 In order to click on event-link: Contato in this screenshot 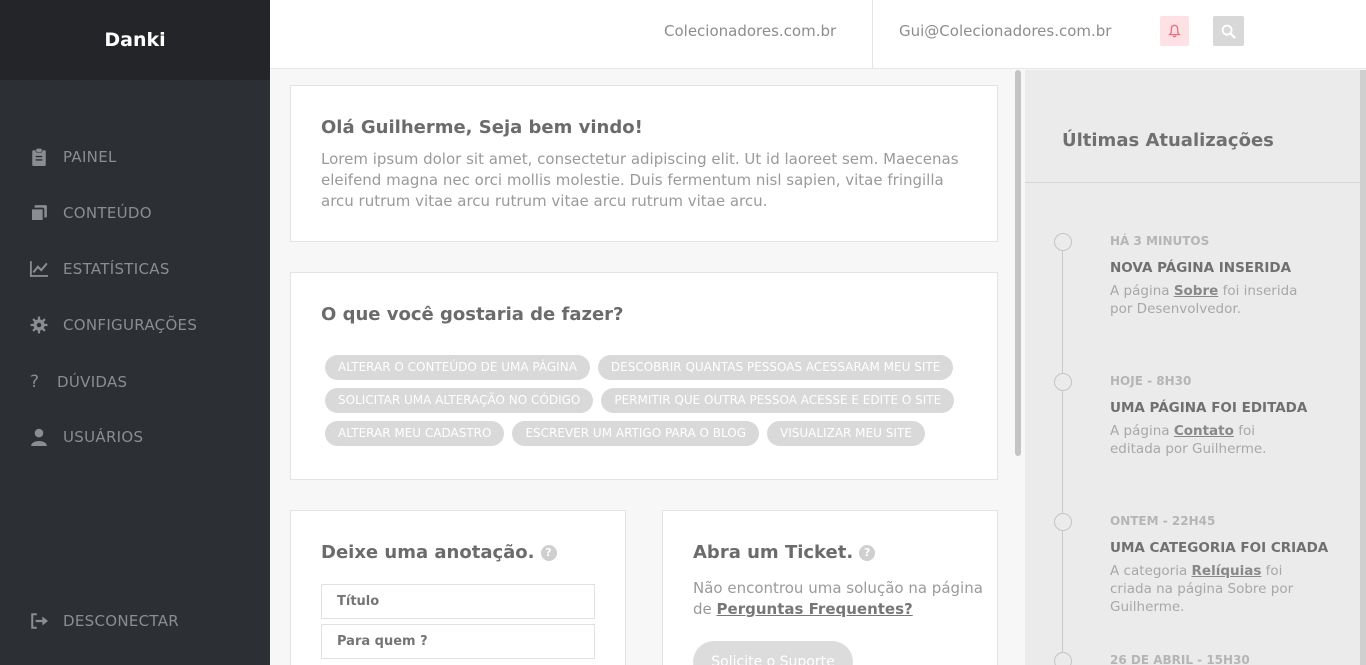, I will do `click(1204, 431)`.